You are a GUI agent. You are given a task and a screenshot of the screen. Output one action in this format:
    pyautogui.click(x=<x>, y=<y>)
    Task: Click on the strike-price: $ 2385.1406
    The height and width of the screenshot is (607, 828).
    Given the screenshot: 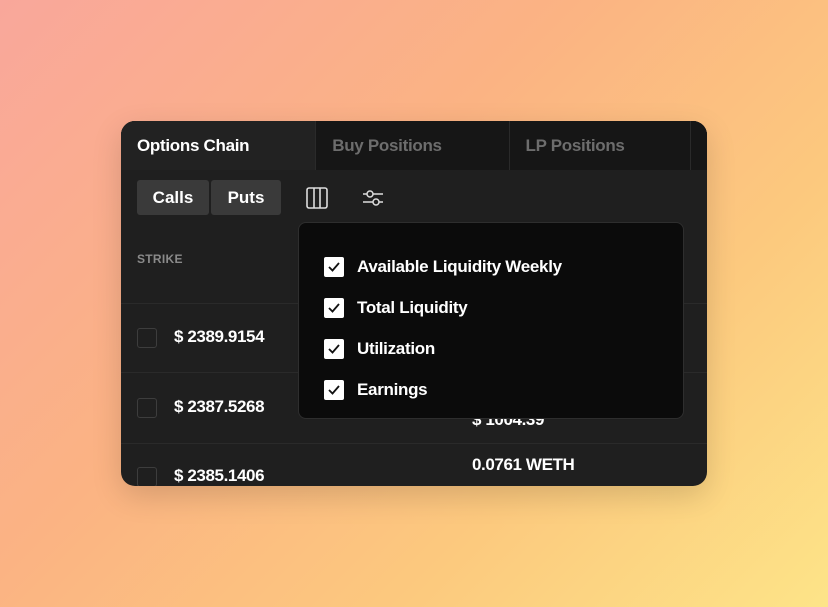 What is the action you would take?
    pyautogui.click(x=219, y=475)
    